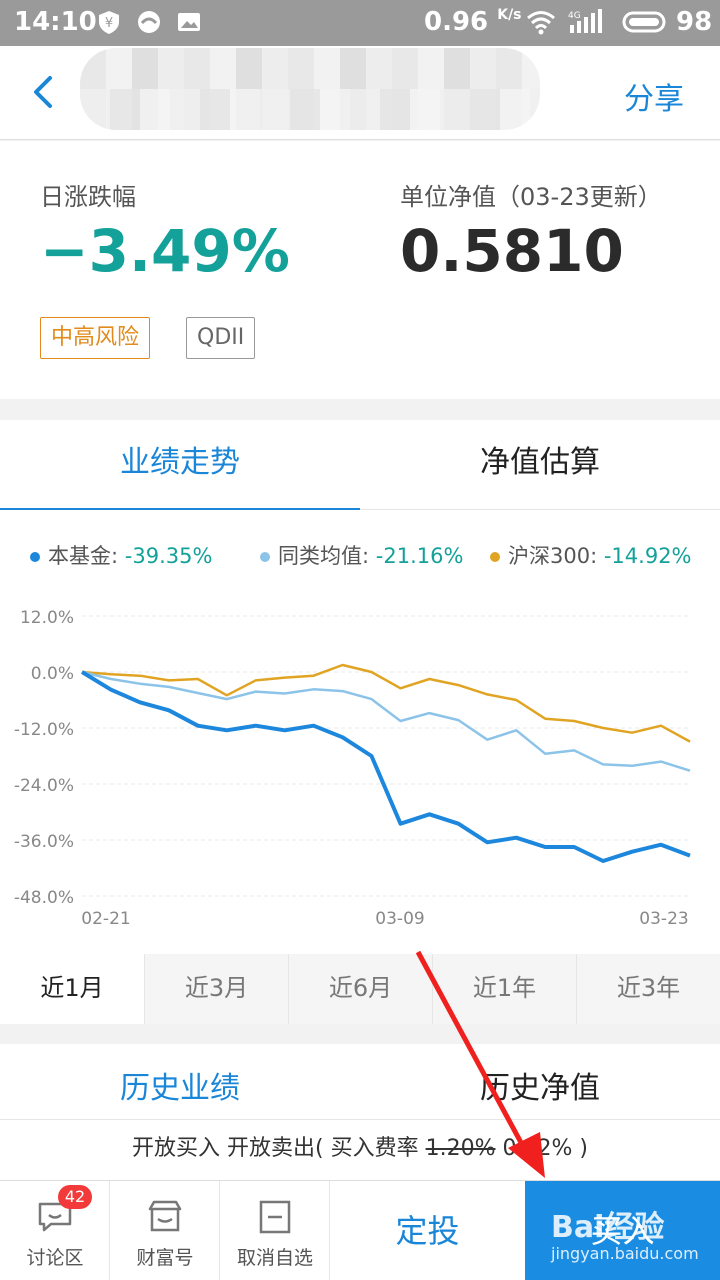  I want to click on y-tick-label: -48.0%, so click(44, 898).